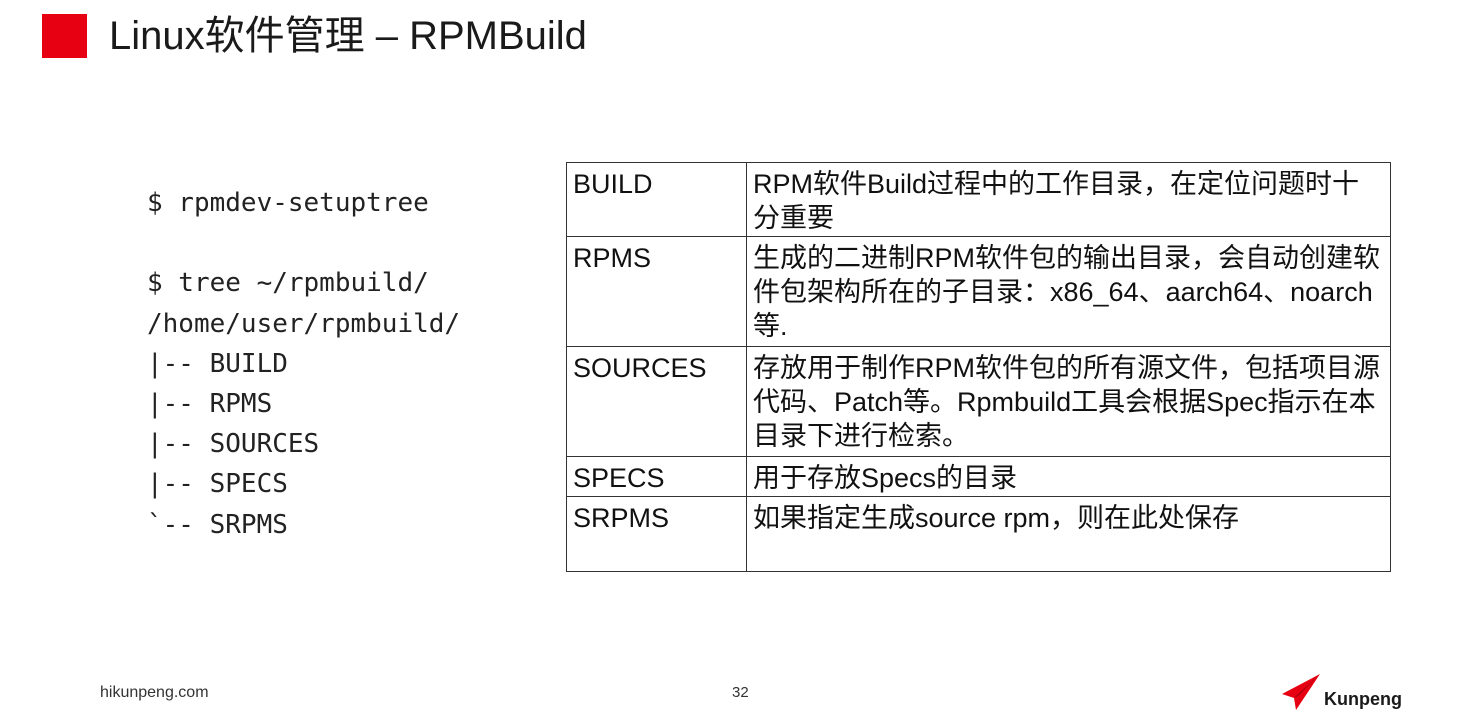  Describe the element at coordinates (656, 291) in the screenshot. I see `dir-name-cell: RPMS` at that location.